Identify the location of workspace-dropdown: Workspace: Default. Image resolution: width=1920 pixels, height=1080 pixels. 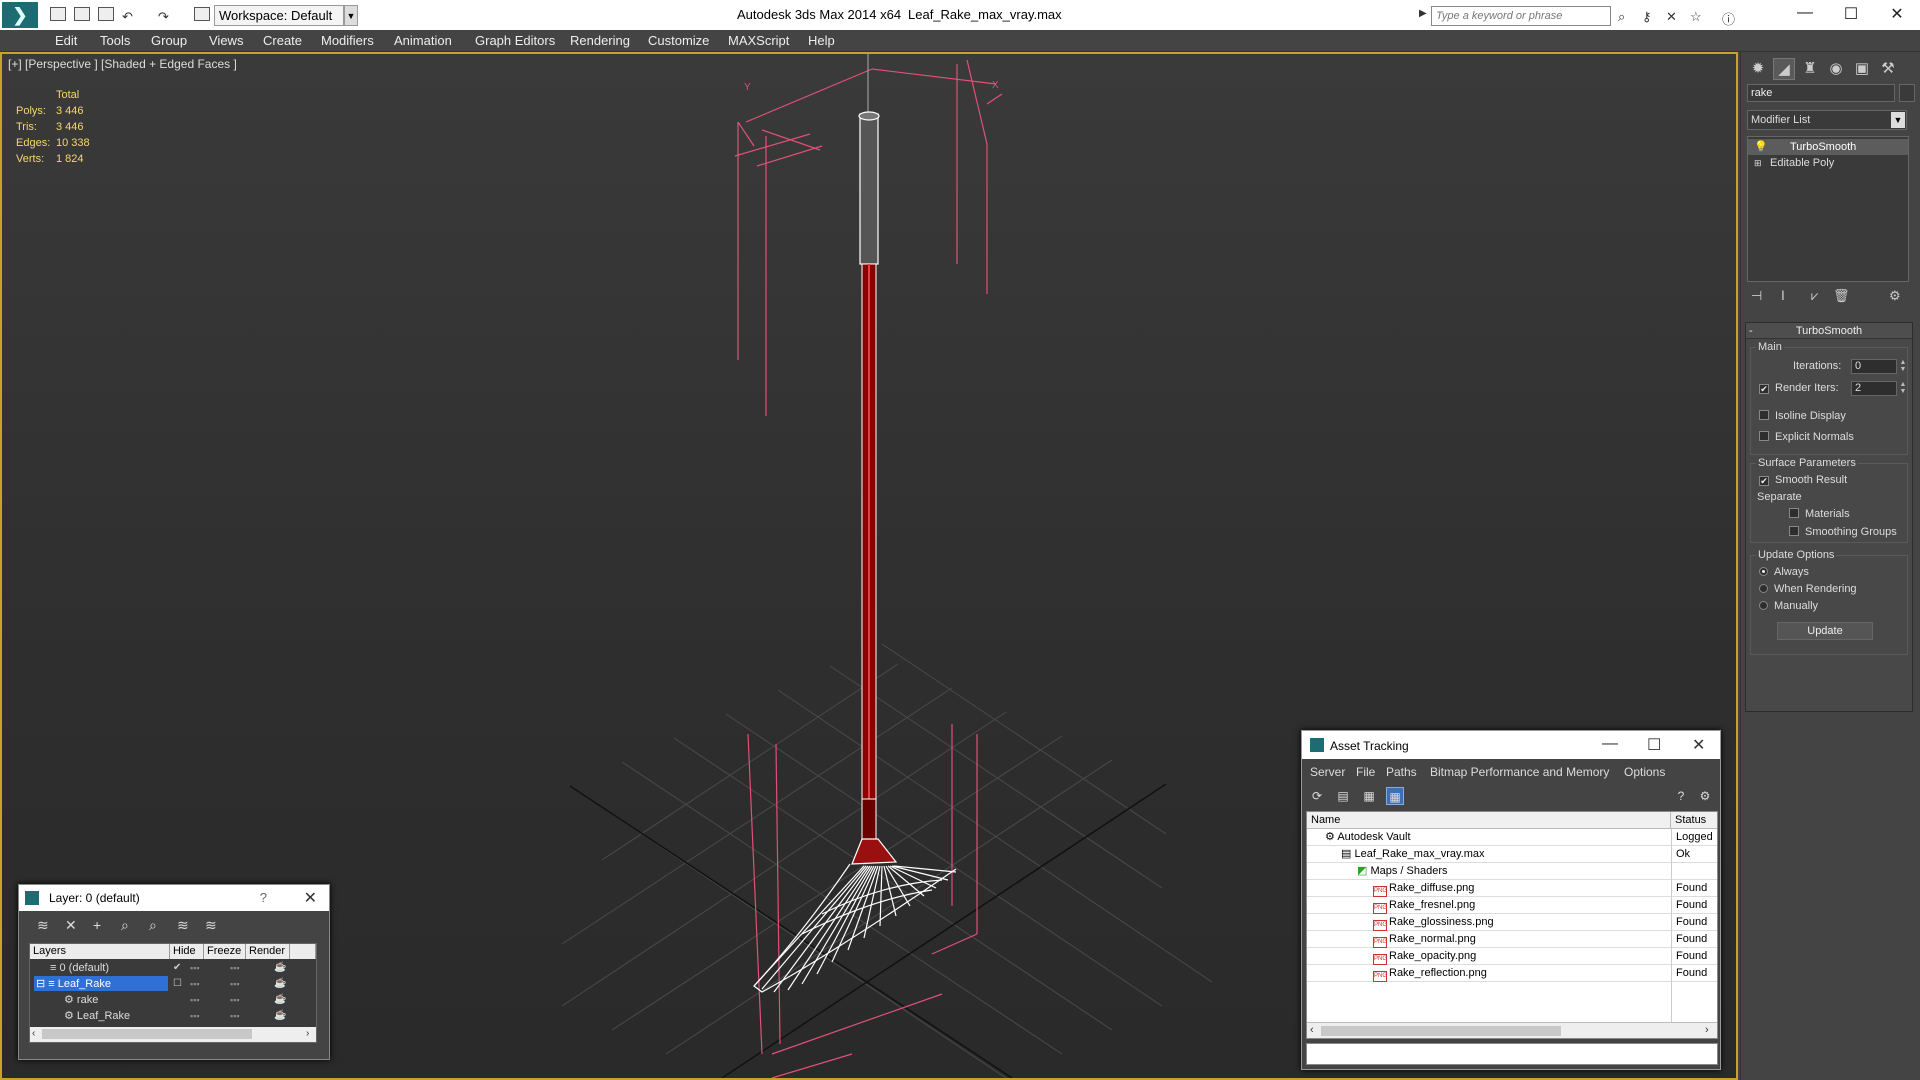
(279, 15).